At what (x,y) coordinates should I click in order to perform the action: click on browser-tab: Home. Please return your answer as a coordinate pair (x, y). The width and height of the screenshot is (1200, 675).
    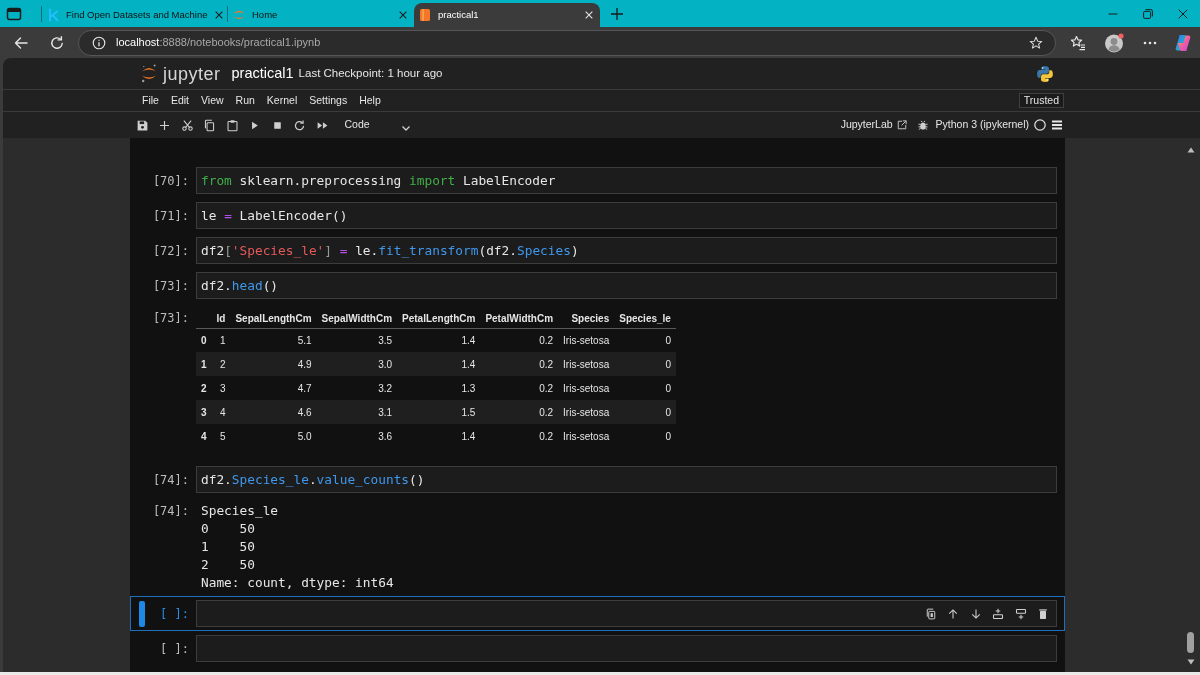
    Looking at the image, I should click on (321, 15).